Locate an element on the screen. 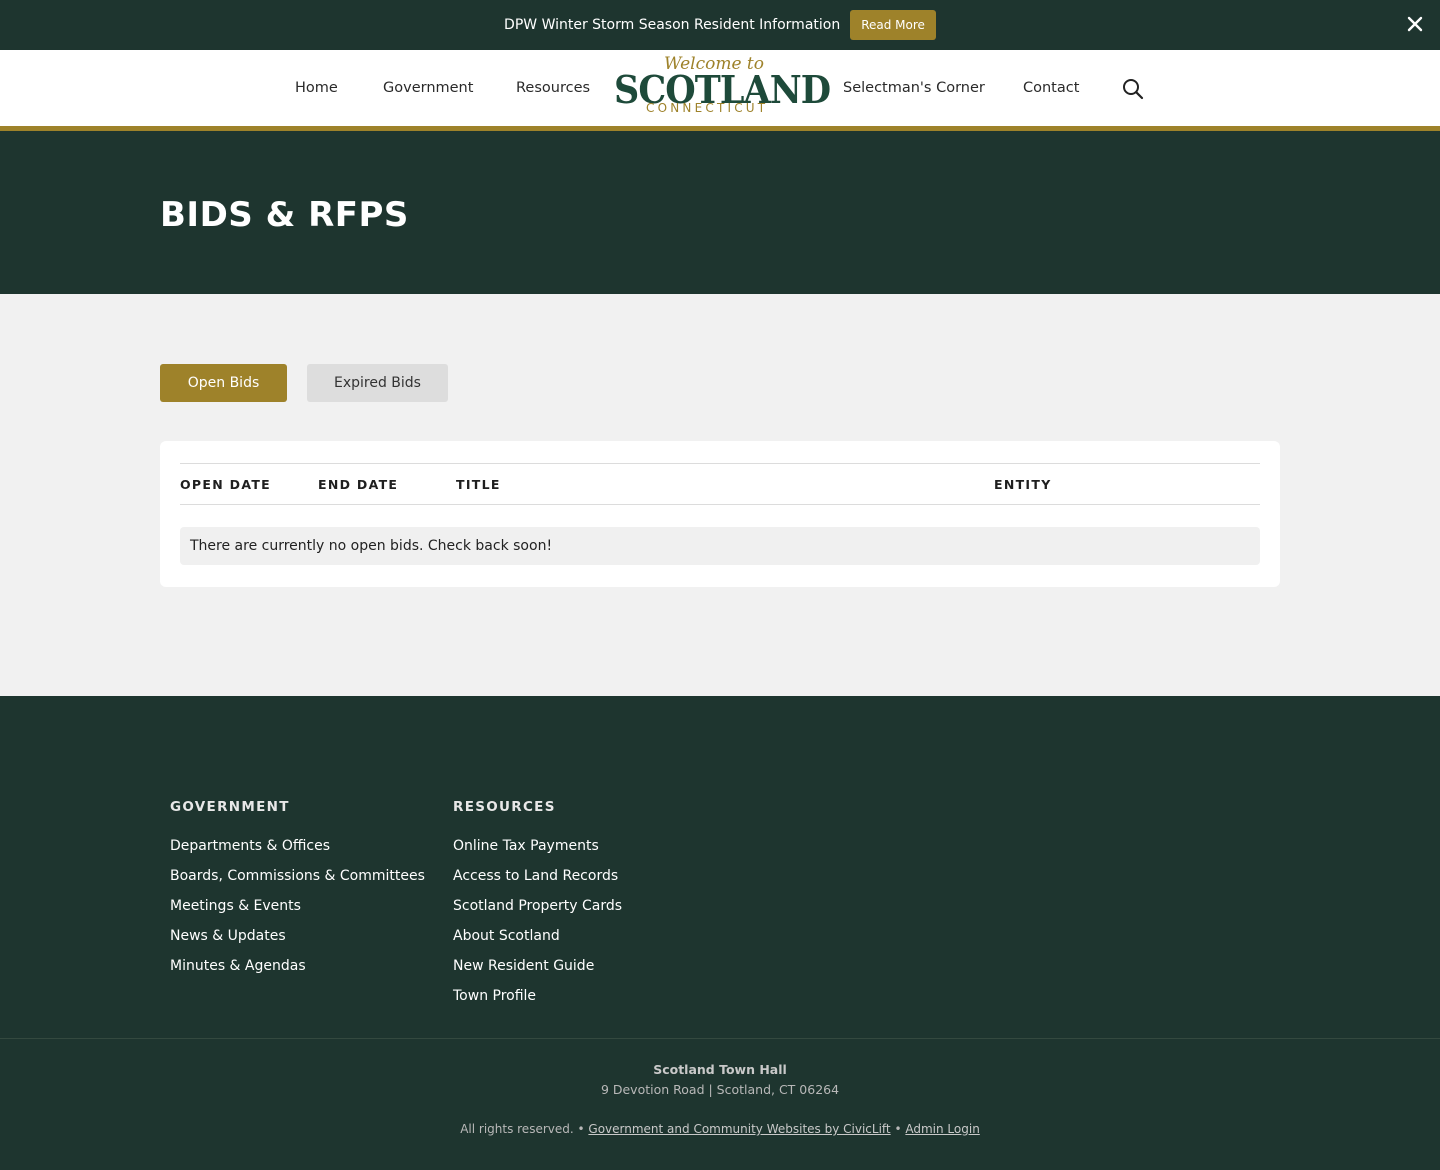 The height and width of the screenshot is (1170, 1440). table-header: OPEN DATE END DATE TITLE ENTITY is located at coordinates (720, 484).